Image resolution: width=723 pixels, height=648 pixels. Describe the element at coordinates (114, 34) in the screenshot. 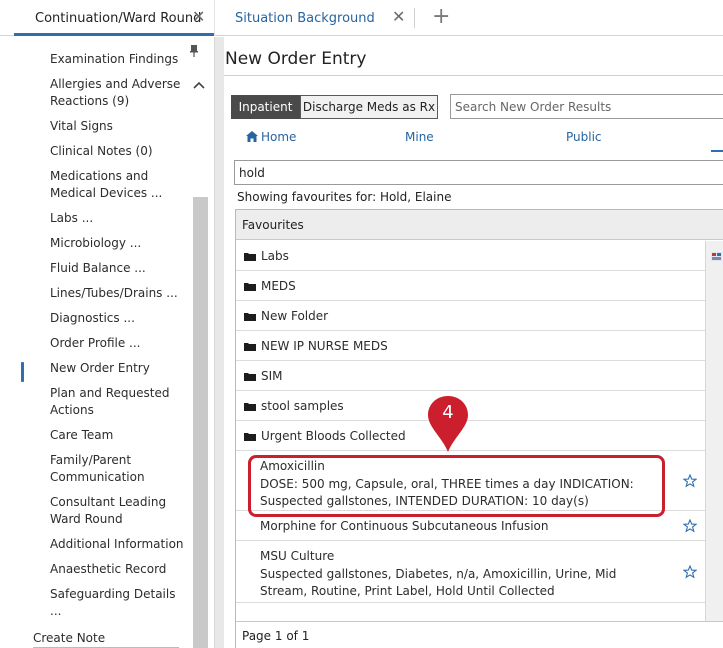

I see `active-tab-indicator` at that location.